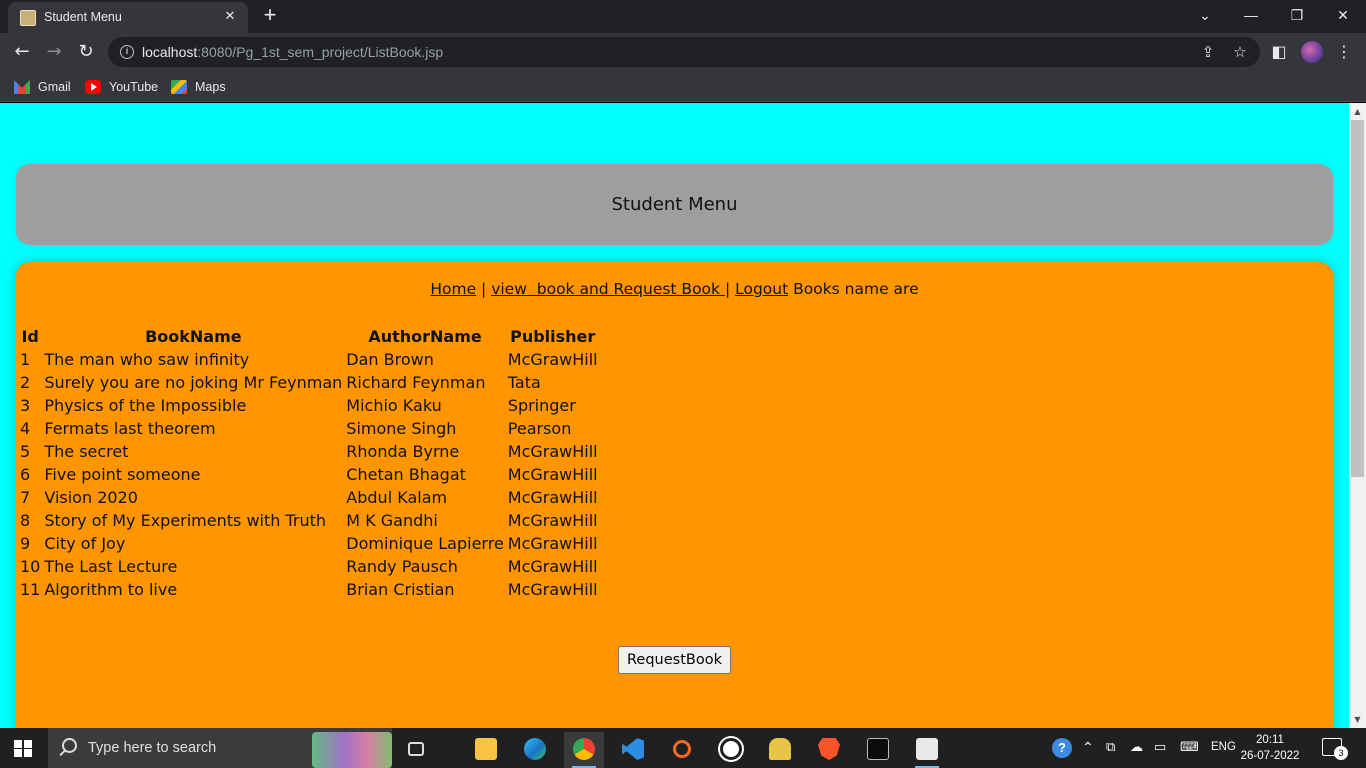 This screenshot has height=768, width=1366. I want to click on bookmark-star-icon: ☆, so click(1240, 52).